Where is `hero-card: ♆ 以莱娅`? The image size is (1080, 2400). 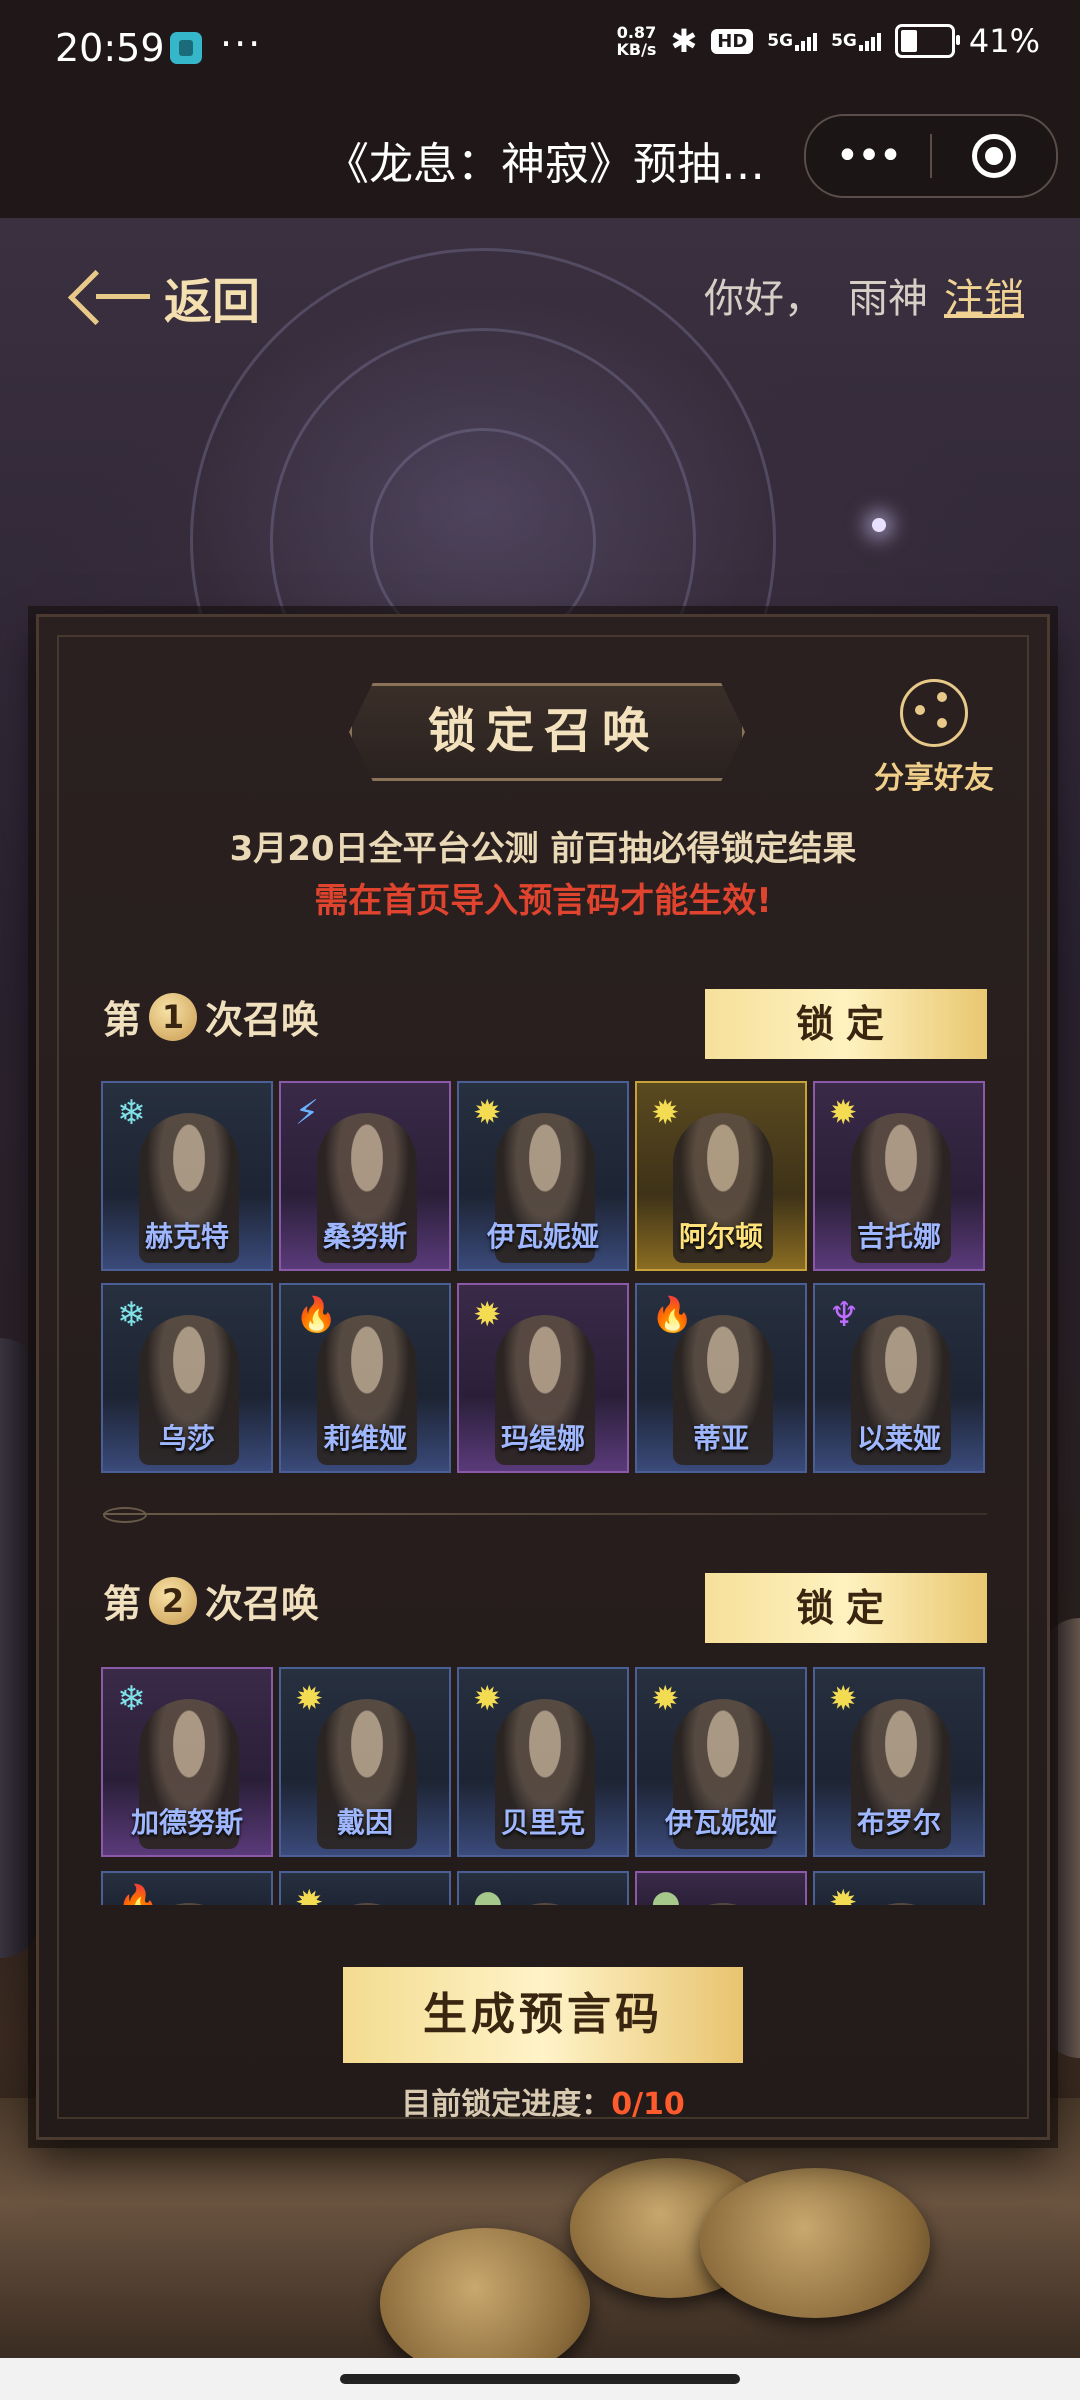 hero-card: ♆ 以莱娅 is located at coordinates (899, 1378).